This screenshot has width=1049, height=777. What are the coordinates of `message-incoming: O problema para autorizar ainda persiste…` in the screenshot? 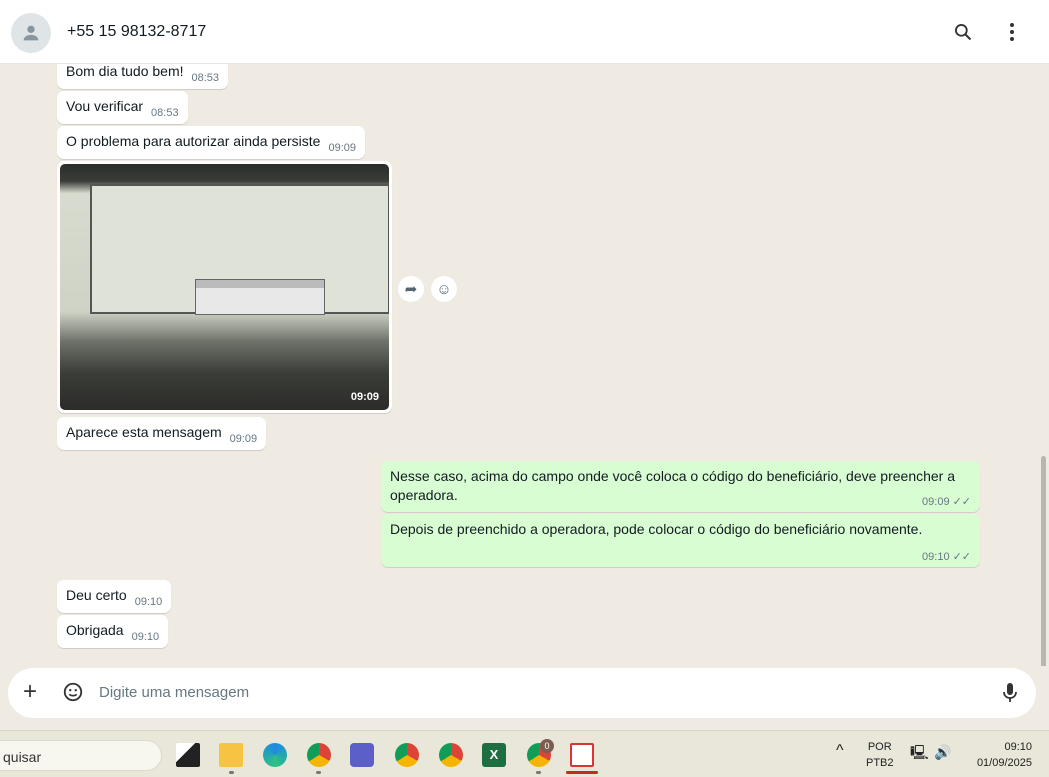 It's located at (211, 142).